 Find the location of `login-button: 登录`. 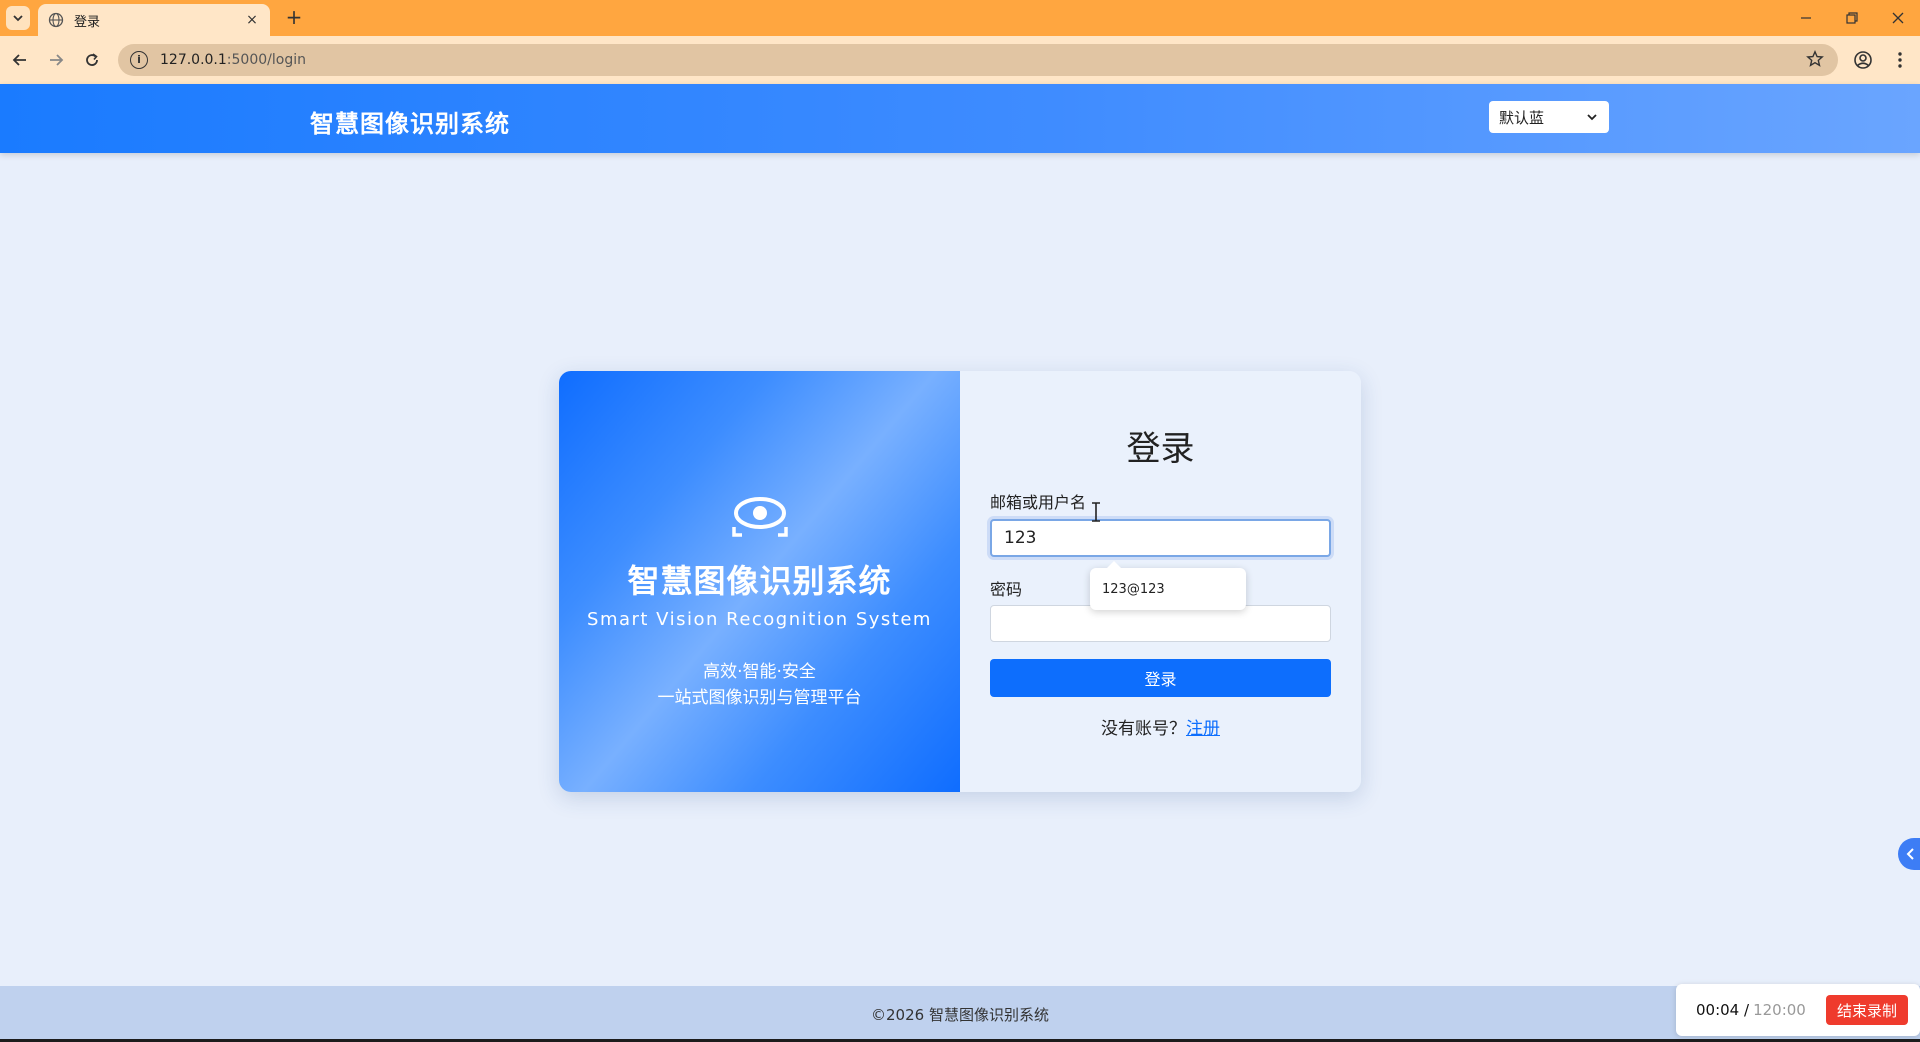

login-button: 登录 is located at coordinates (1160, 678).